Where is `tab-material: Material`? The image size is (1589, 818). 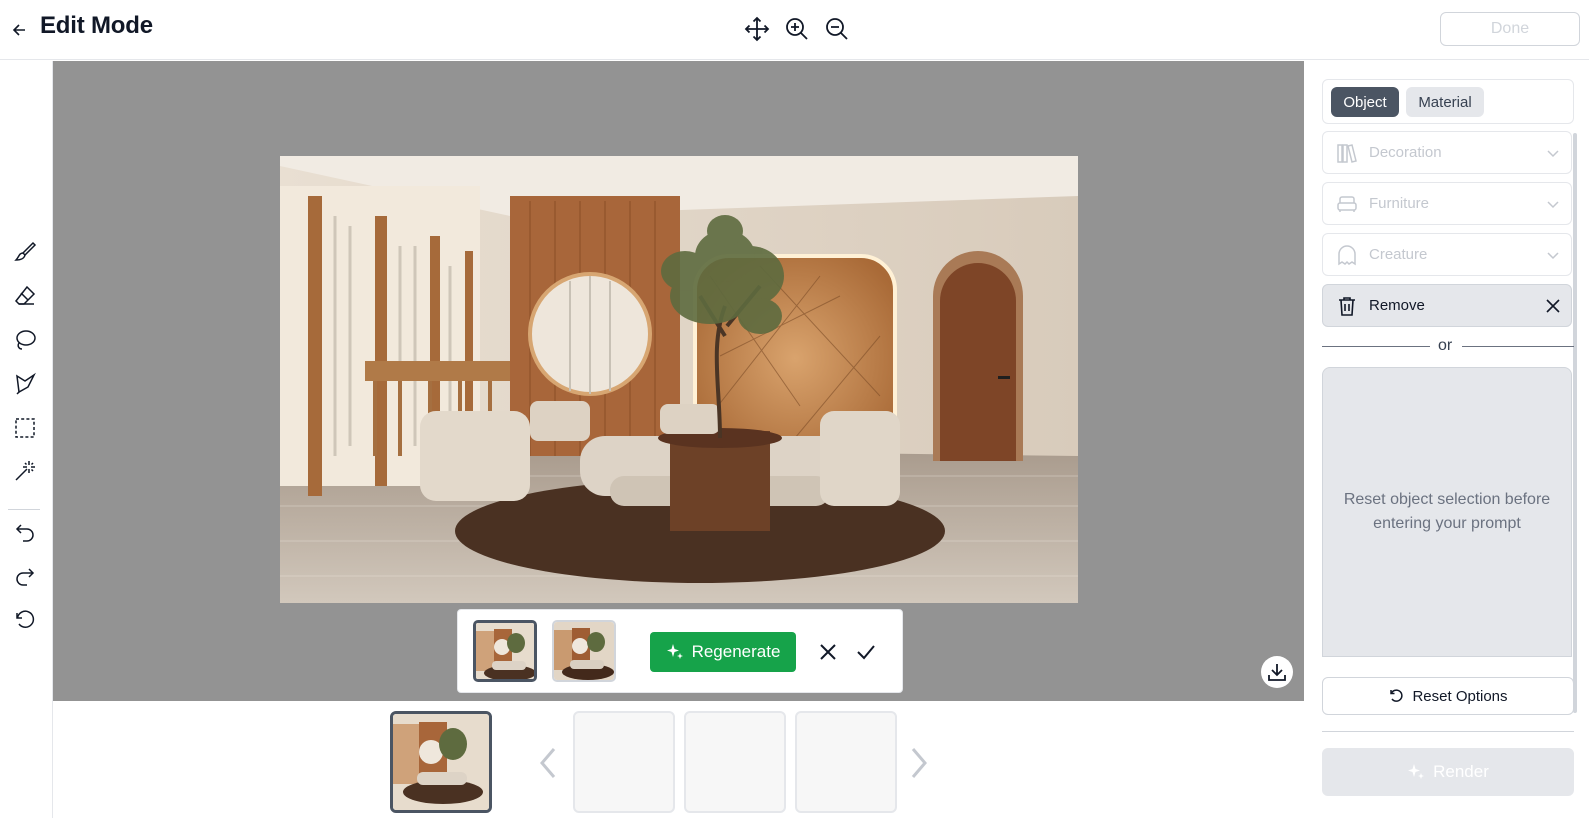
tab-material: Material is located at coordinates (1445, 102).